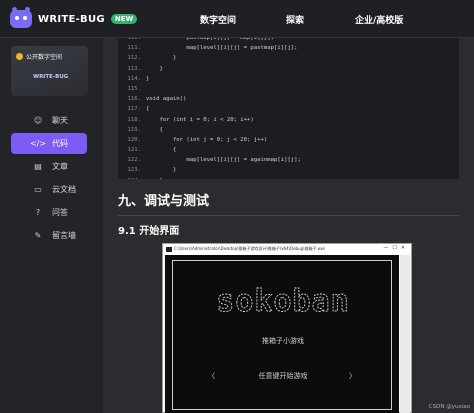 This screenshot has width=474, height=413. I want to click on space-icon, so click(19, 56).